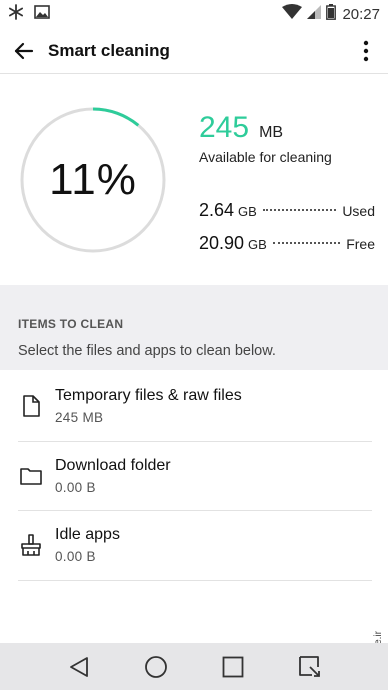  Describe the element at coordinates (360, 244) in the screenshot. I see `free-label: Free` at that location.